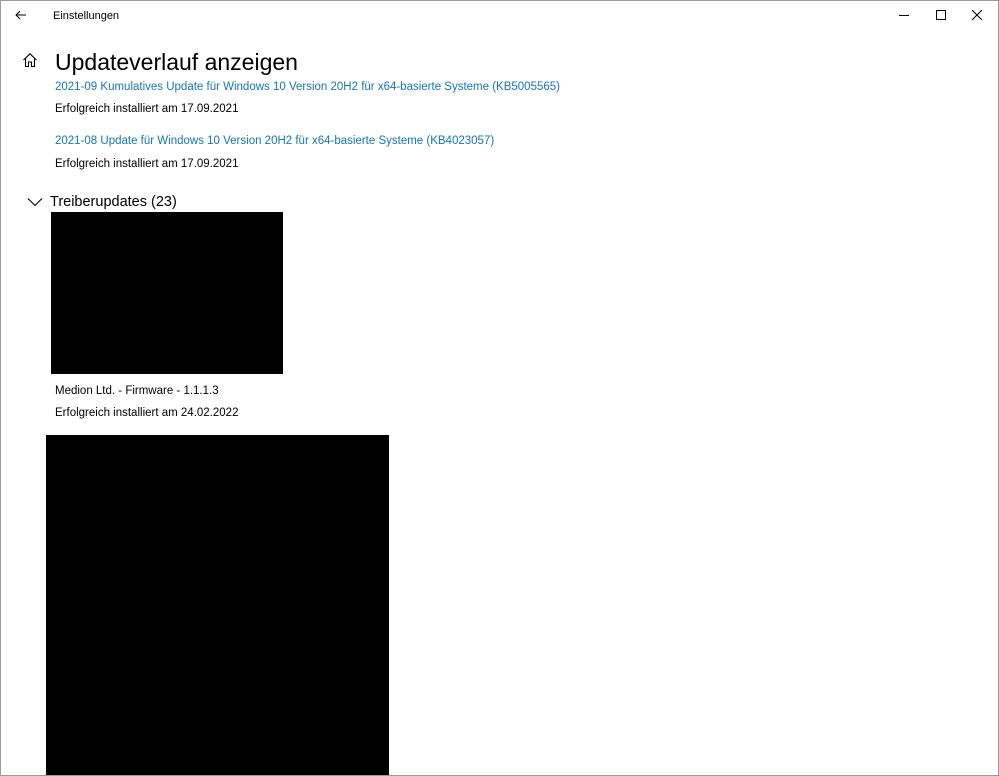  What do you see at coordinates (35, 202) in the screenshot?
I see `chevron-down-icon` at bounding box center [35, 202].